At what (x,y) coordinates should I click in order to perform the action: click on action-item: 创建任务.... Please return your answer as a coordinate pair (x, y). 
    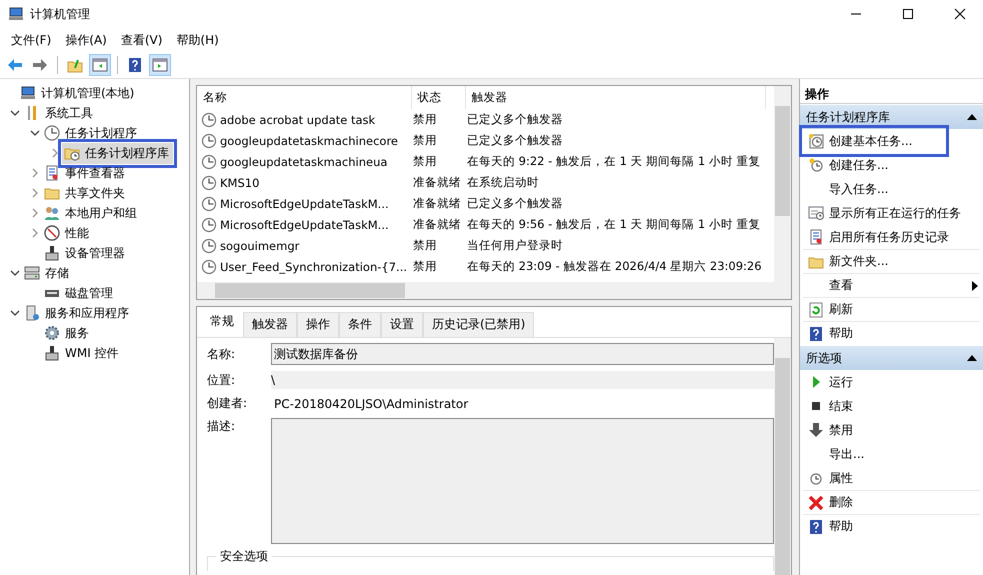
    Looking at the image, I should click on (891, 165).